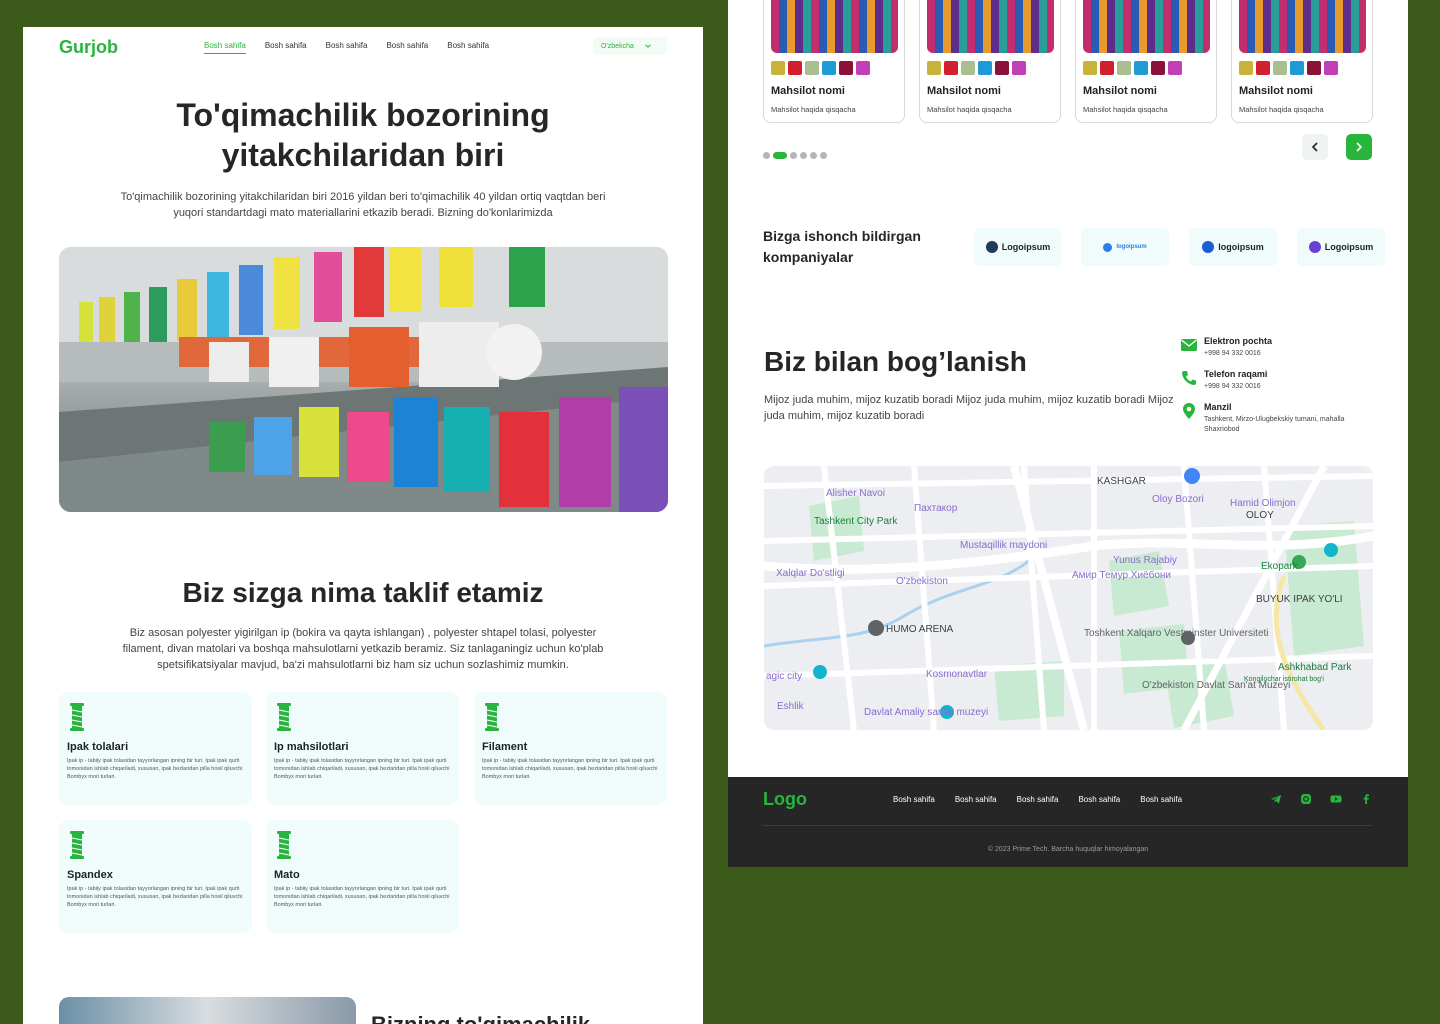 The height and width of the screenshot is (1024, 1440). I want to click on nav-link-home: Bosh sahifa, so click(225, 47).